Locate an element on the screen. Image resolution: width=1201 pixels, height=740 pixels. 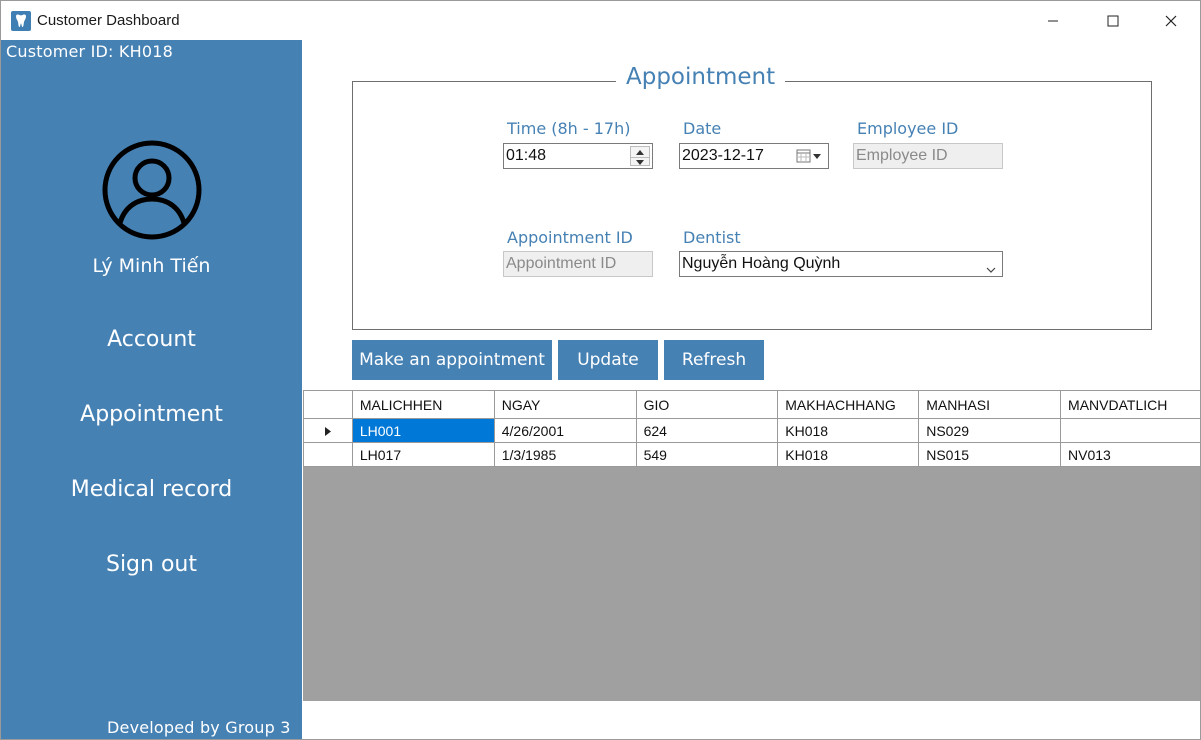
table-cell: 1/3/1985 is located at coordinates (565, 454).